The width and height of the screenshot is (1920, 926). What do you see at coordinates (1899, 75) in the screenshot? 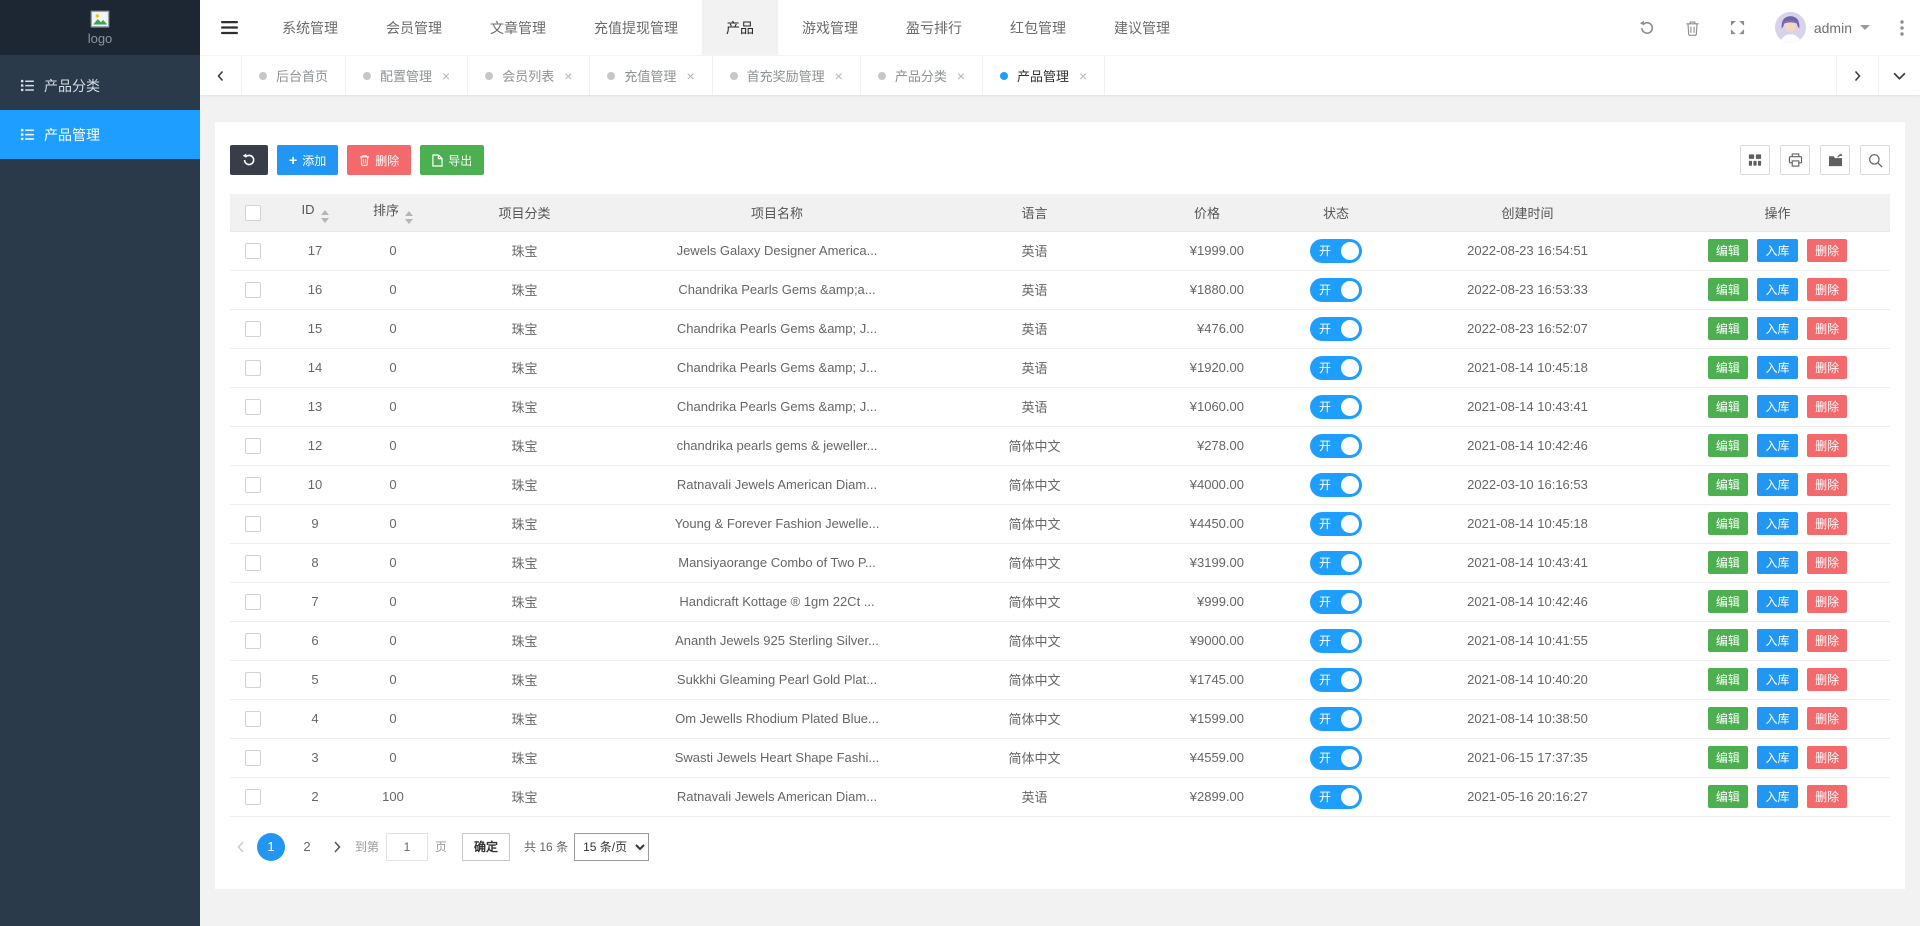
I see `tabs-dropdown-button` at bounding box center [1899, 75].